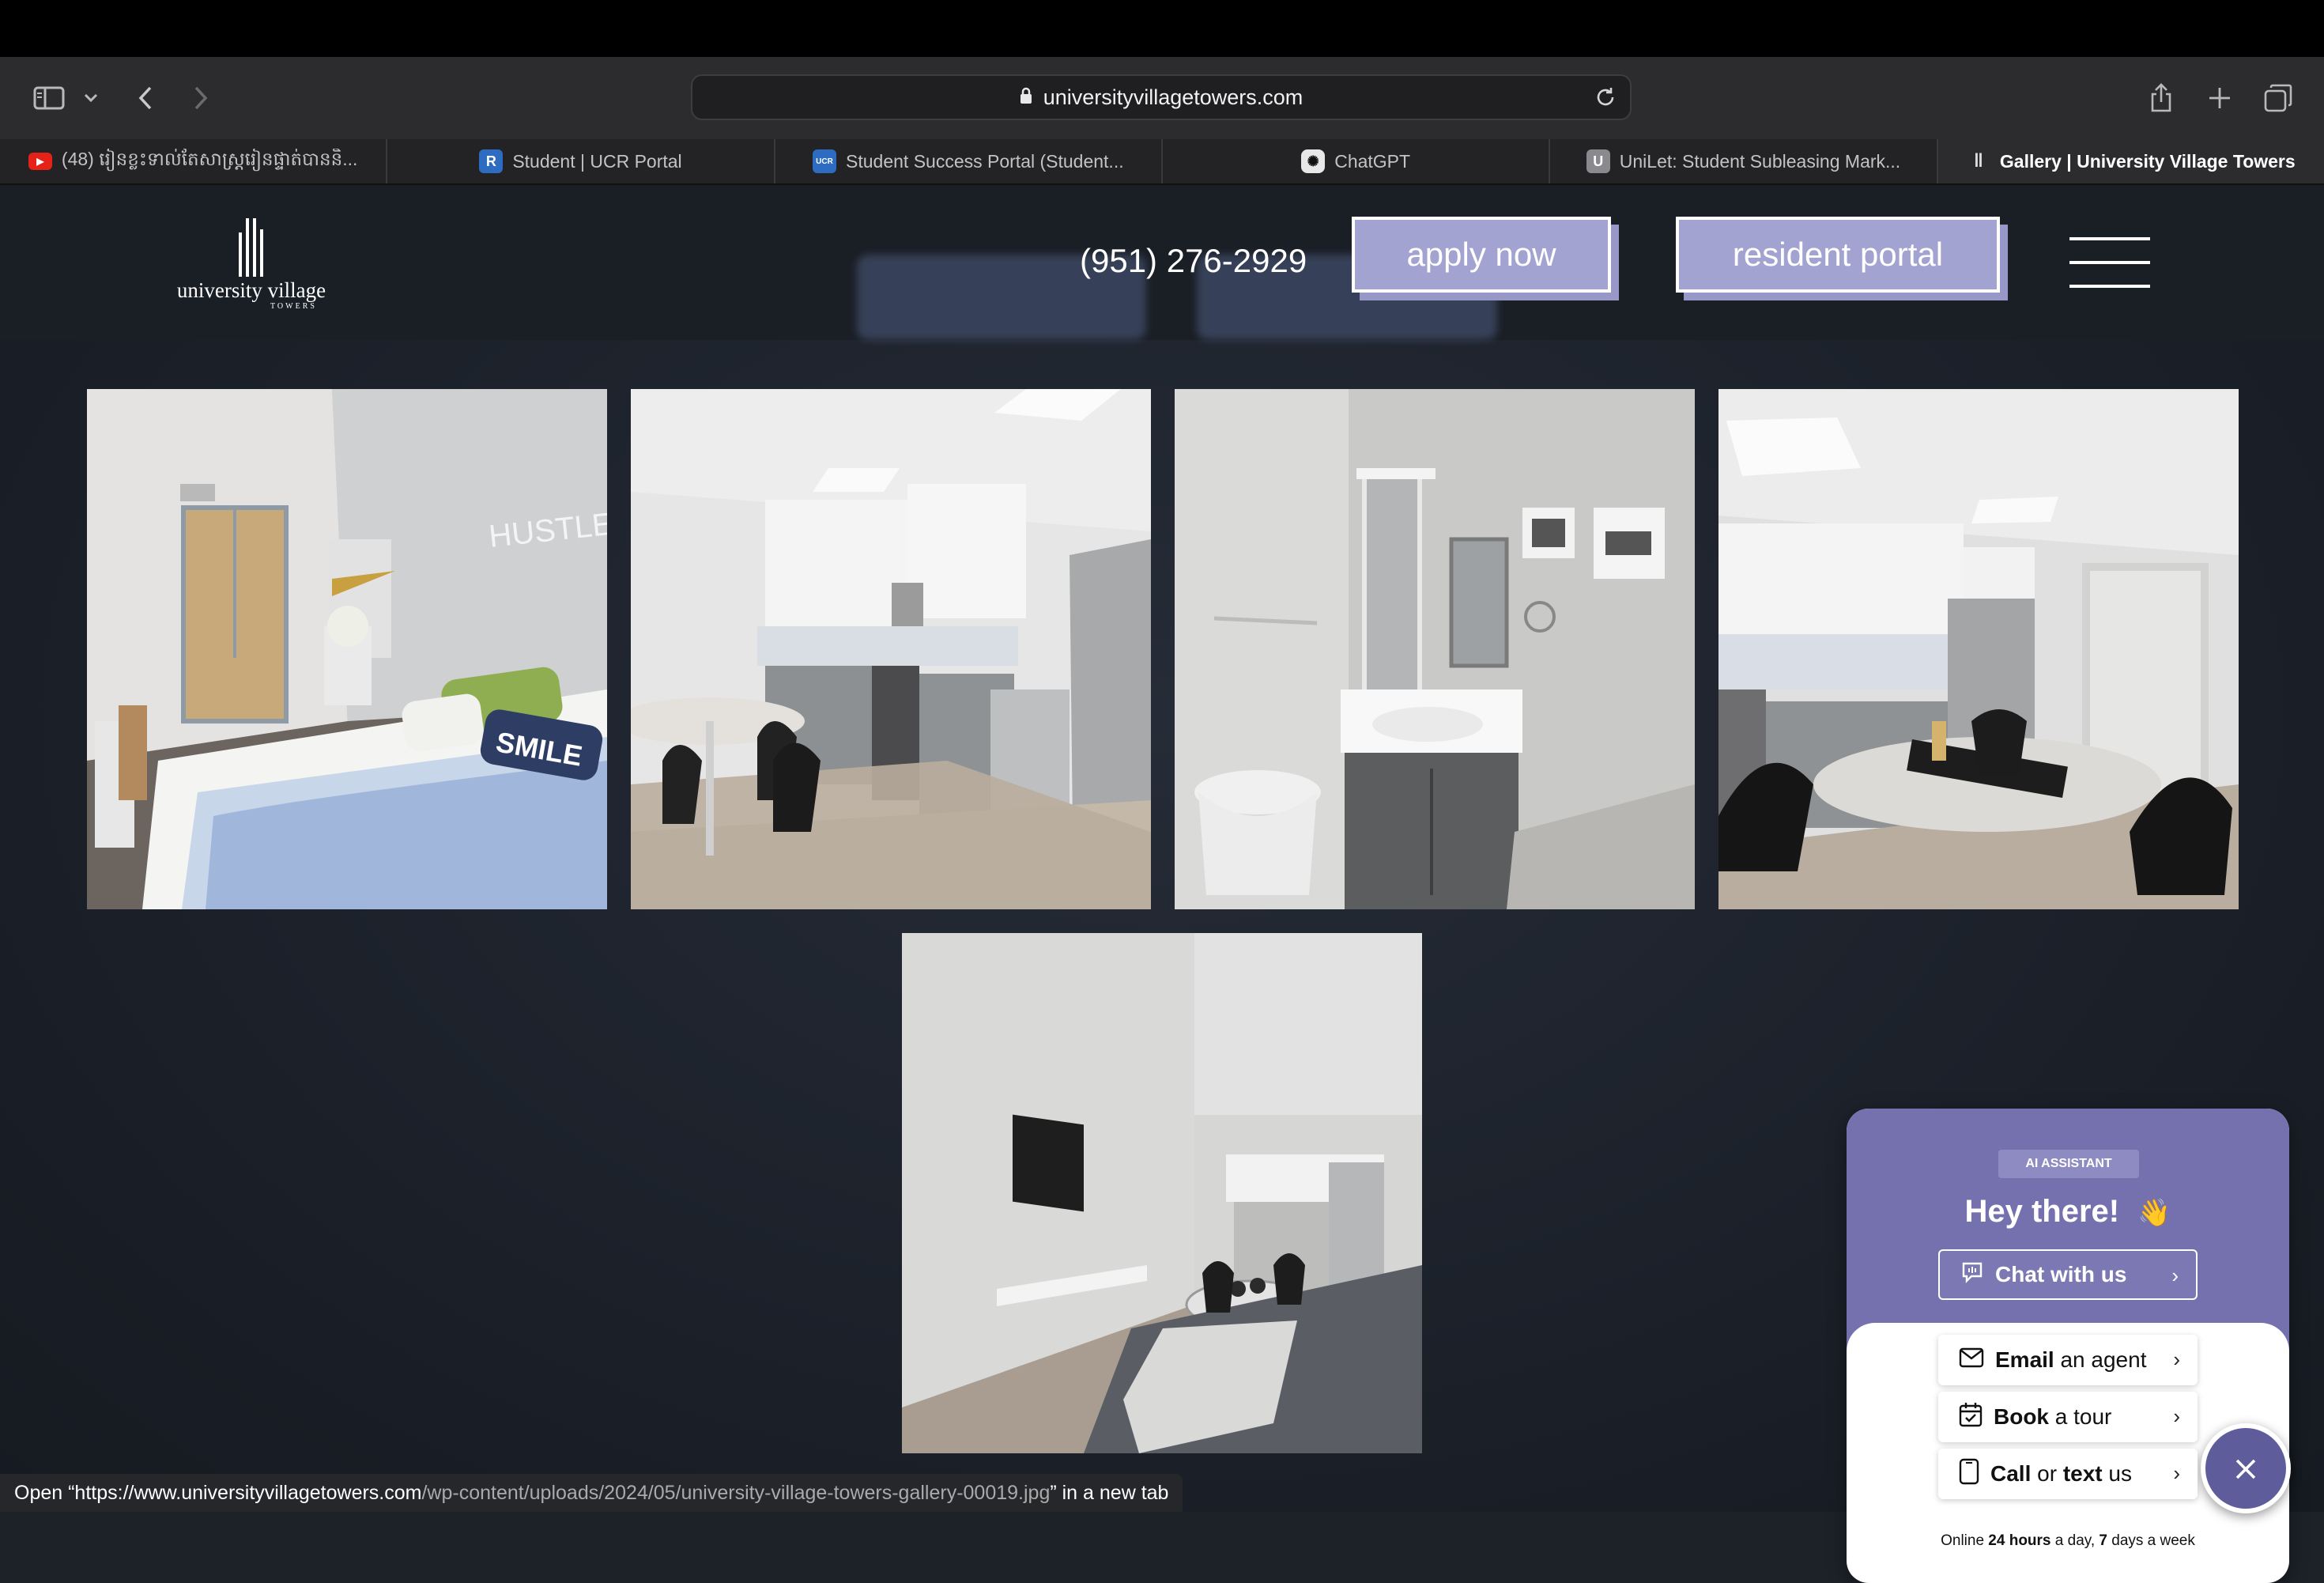 This screenshot has width=2324, height=1583. Describe the element at coordinates (2147, 161) in the screenshot. I see `tab-title: Gallery | University Village Towers` at that location.